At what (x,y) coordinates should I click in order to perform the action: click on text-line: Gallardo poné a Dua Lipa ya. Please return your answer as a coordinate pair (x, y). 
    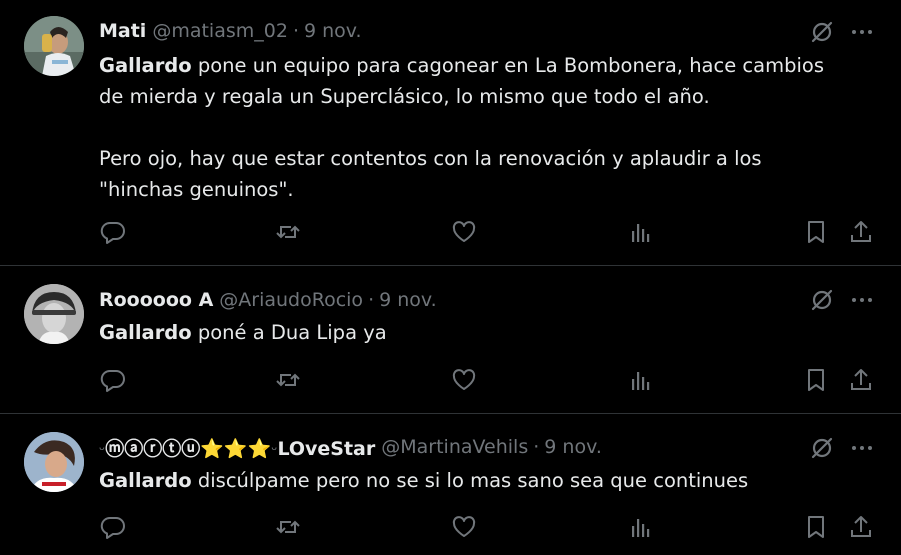
    Looking at the image, I should click on (484, 332).